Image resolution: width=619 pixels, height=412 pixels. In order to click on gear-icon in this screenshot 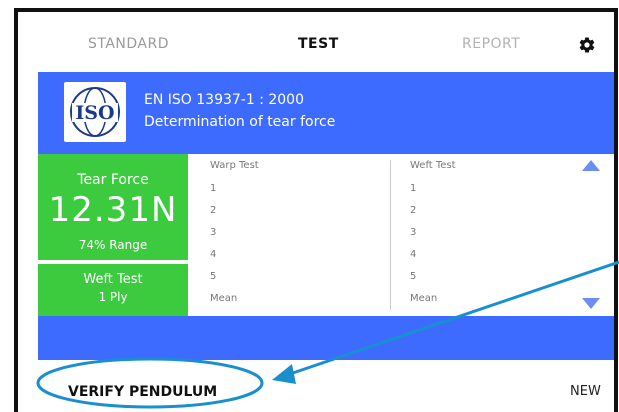, I will do `click(587, 45)`.